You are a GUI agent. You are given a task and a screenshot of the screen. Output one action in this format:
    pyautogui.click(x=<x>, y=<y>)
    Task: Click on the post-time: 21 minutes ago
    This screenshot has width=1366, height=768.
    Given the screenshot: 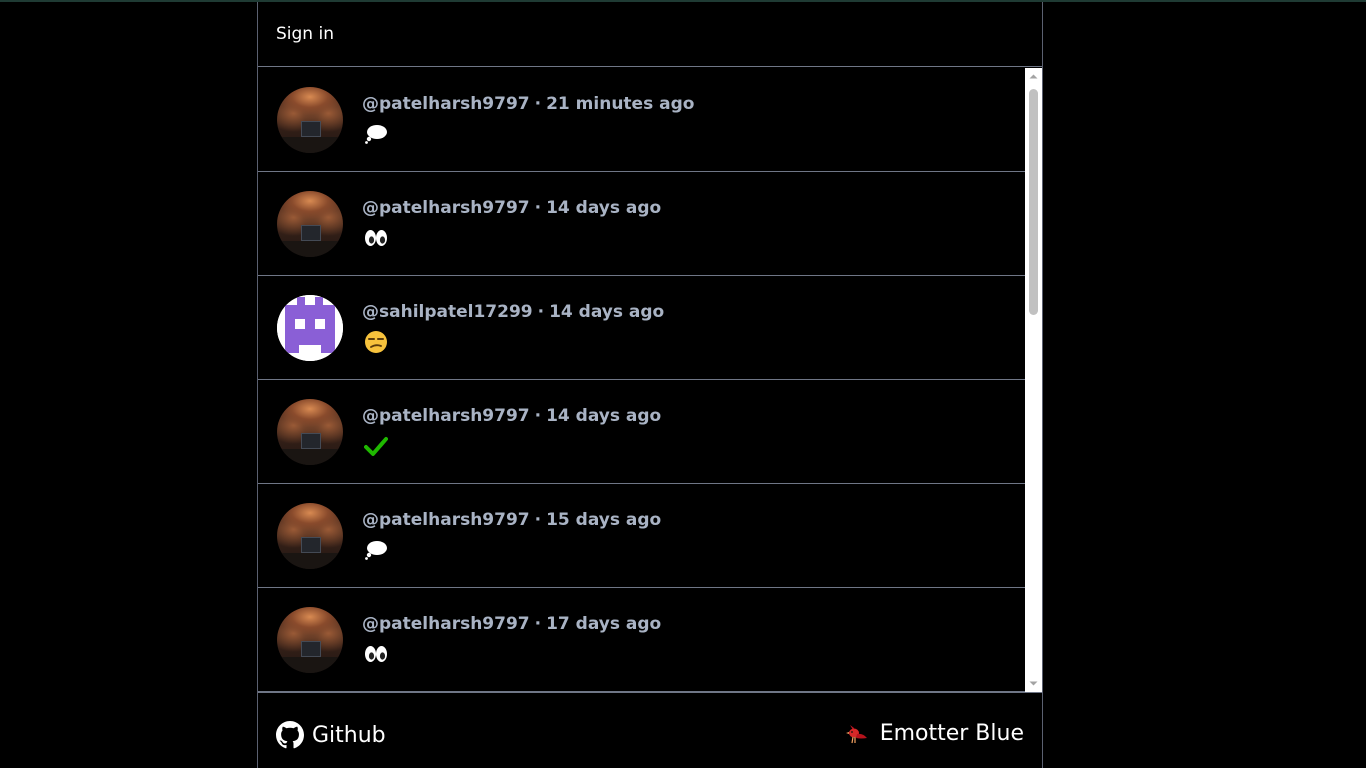 What is the action you would take?
    pyautogui.click(x=620, y=104)
    